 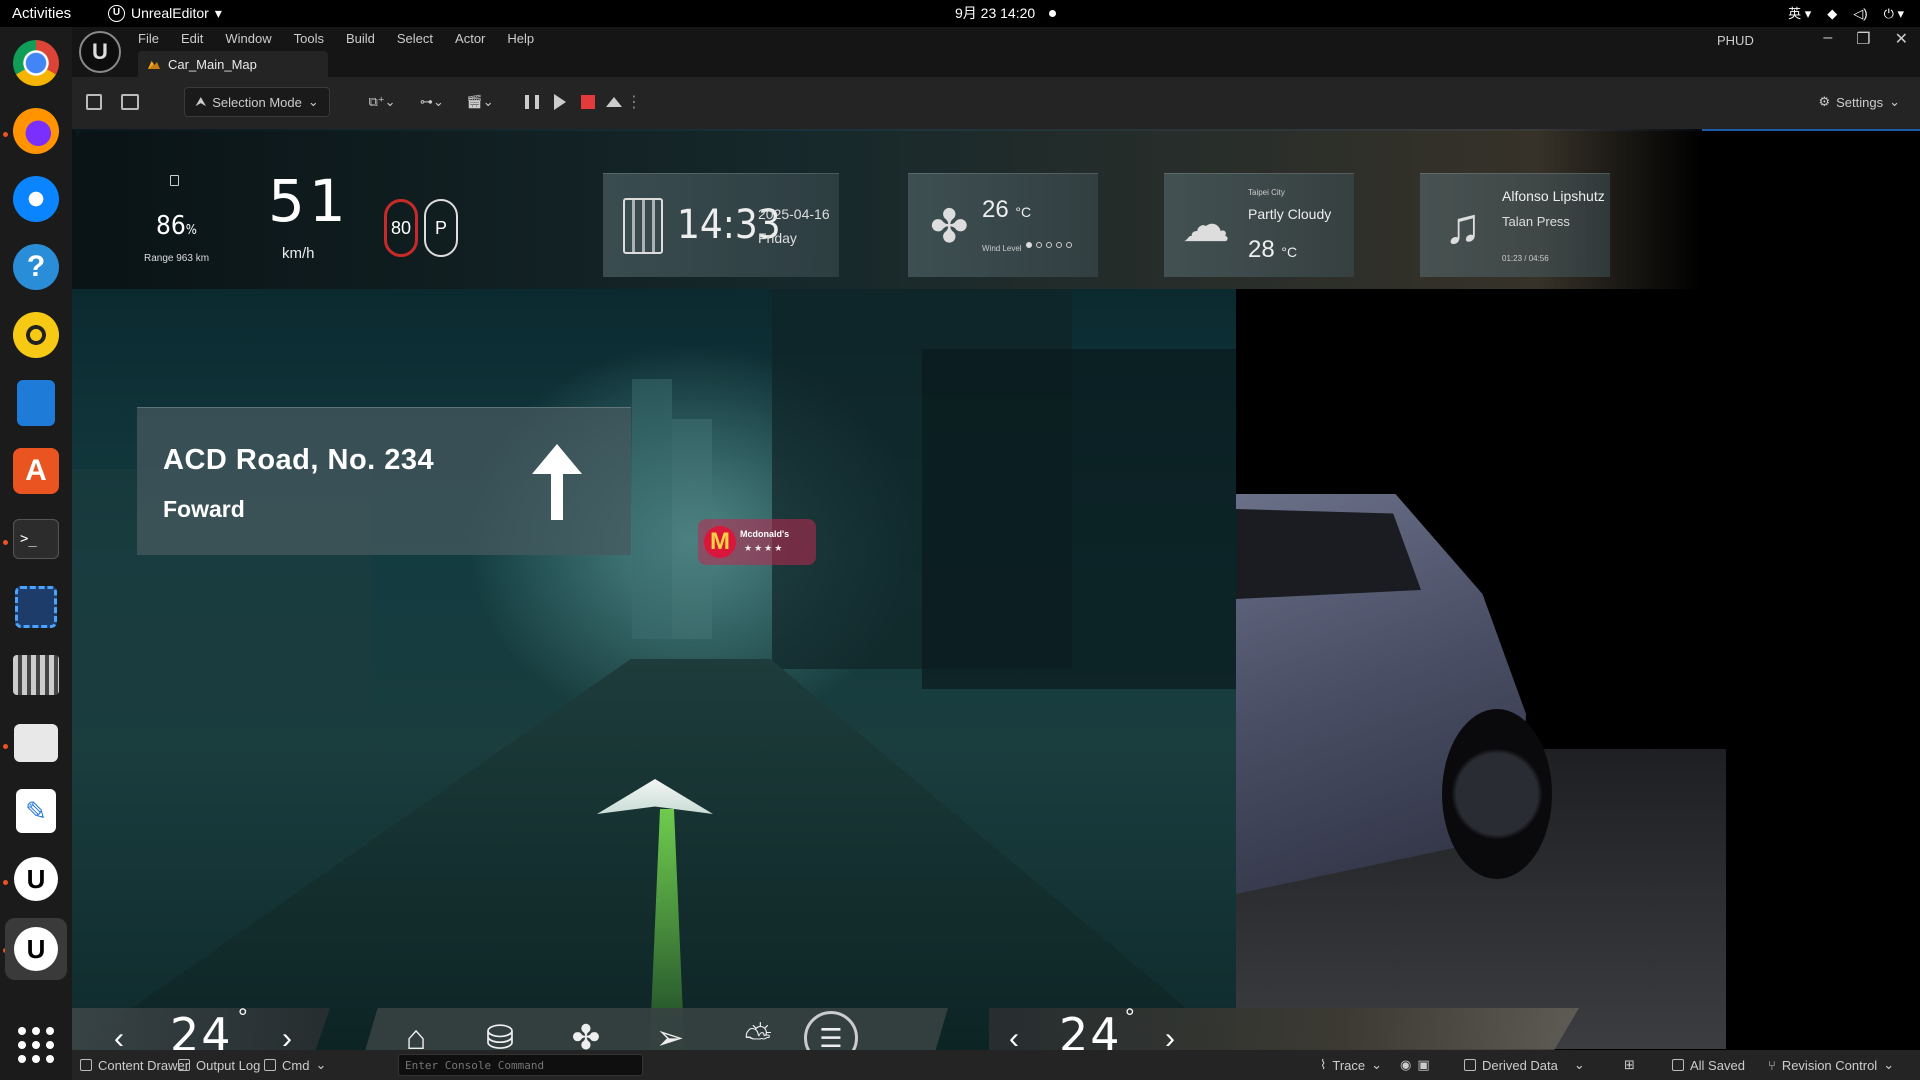 What do you see at coordinates (219, 1065) in the screenshot?
I see `output-log-button: Output Log` at bounding box center [219, 1065].